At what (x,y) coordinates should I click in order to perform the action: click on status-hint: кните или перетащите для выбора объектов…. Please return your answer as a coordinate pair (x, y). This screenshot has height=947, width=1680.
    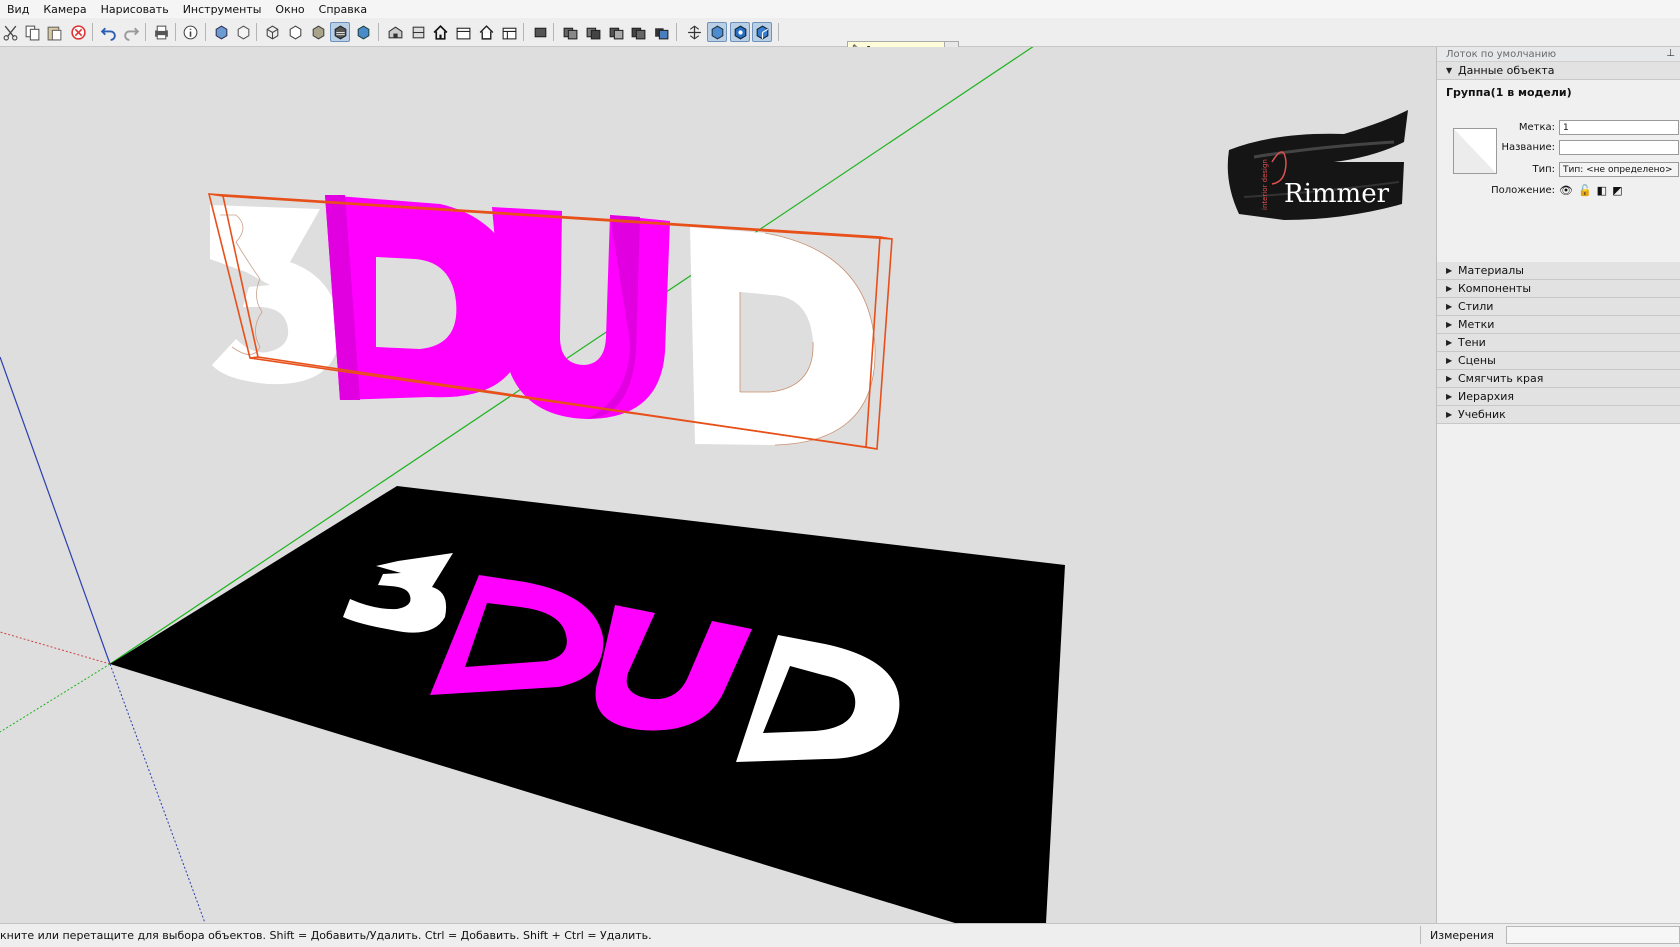
    Looking at the image, I should click on (326, 935).